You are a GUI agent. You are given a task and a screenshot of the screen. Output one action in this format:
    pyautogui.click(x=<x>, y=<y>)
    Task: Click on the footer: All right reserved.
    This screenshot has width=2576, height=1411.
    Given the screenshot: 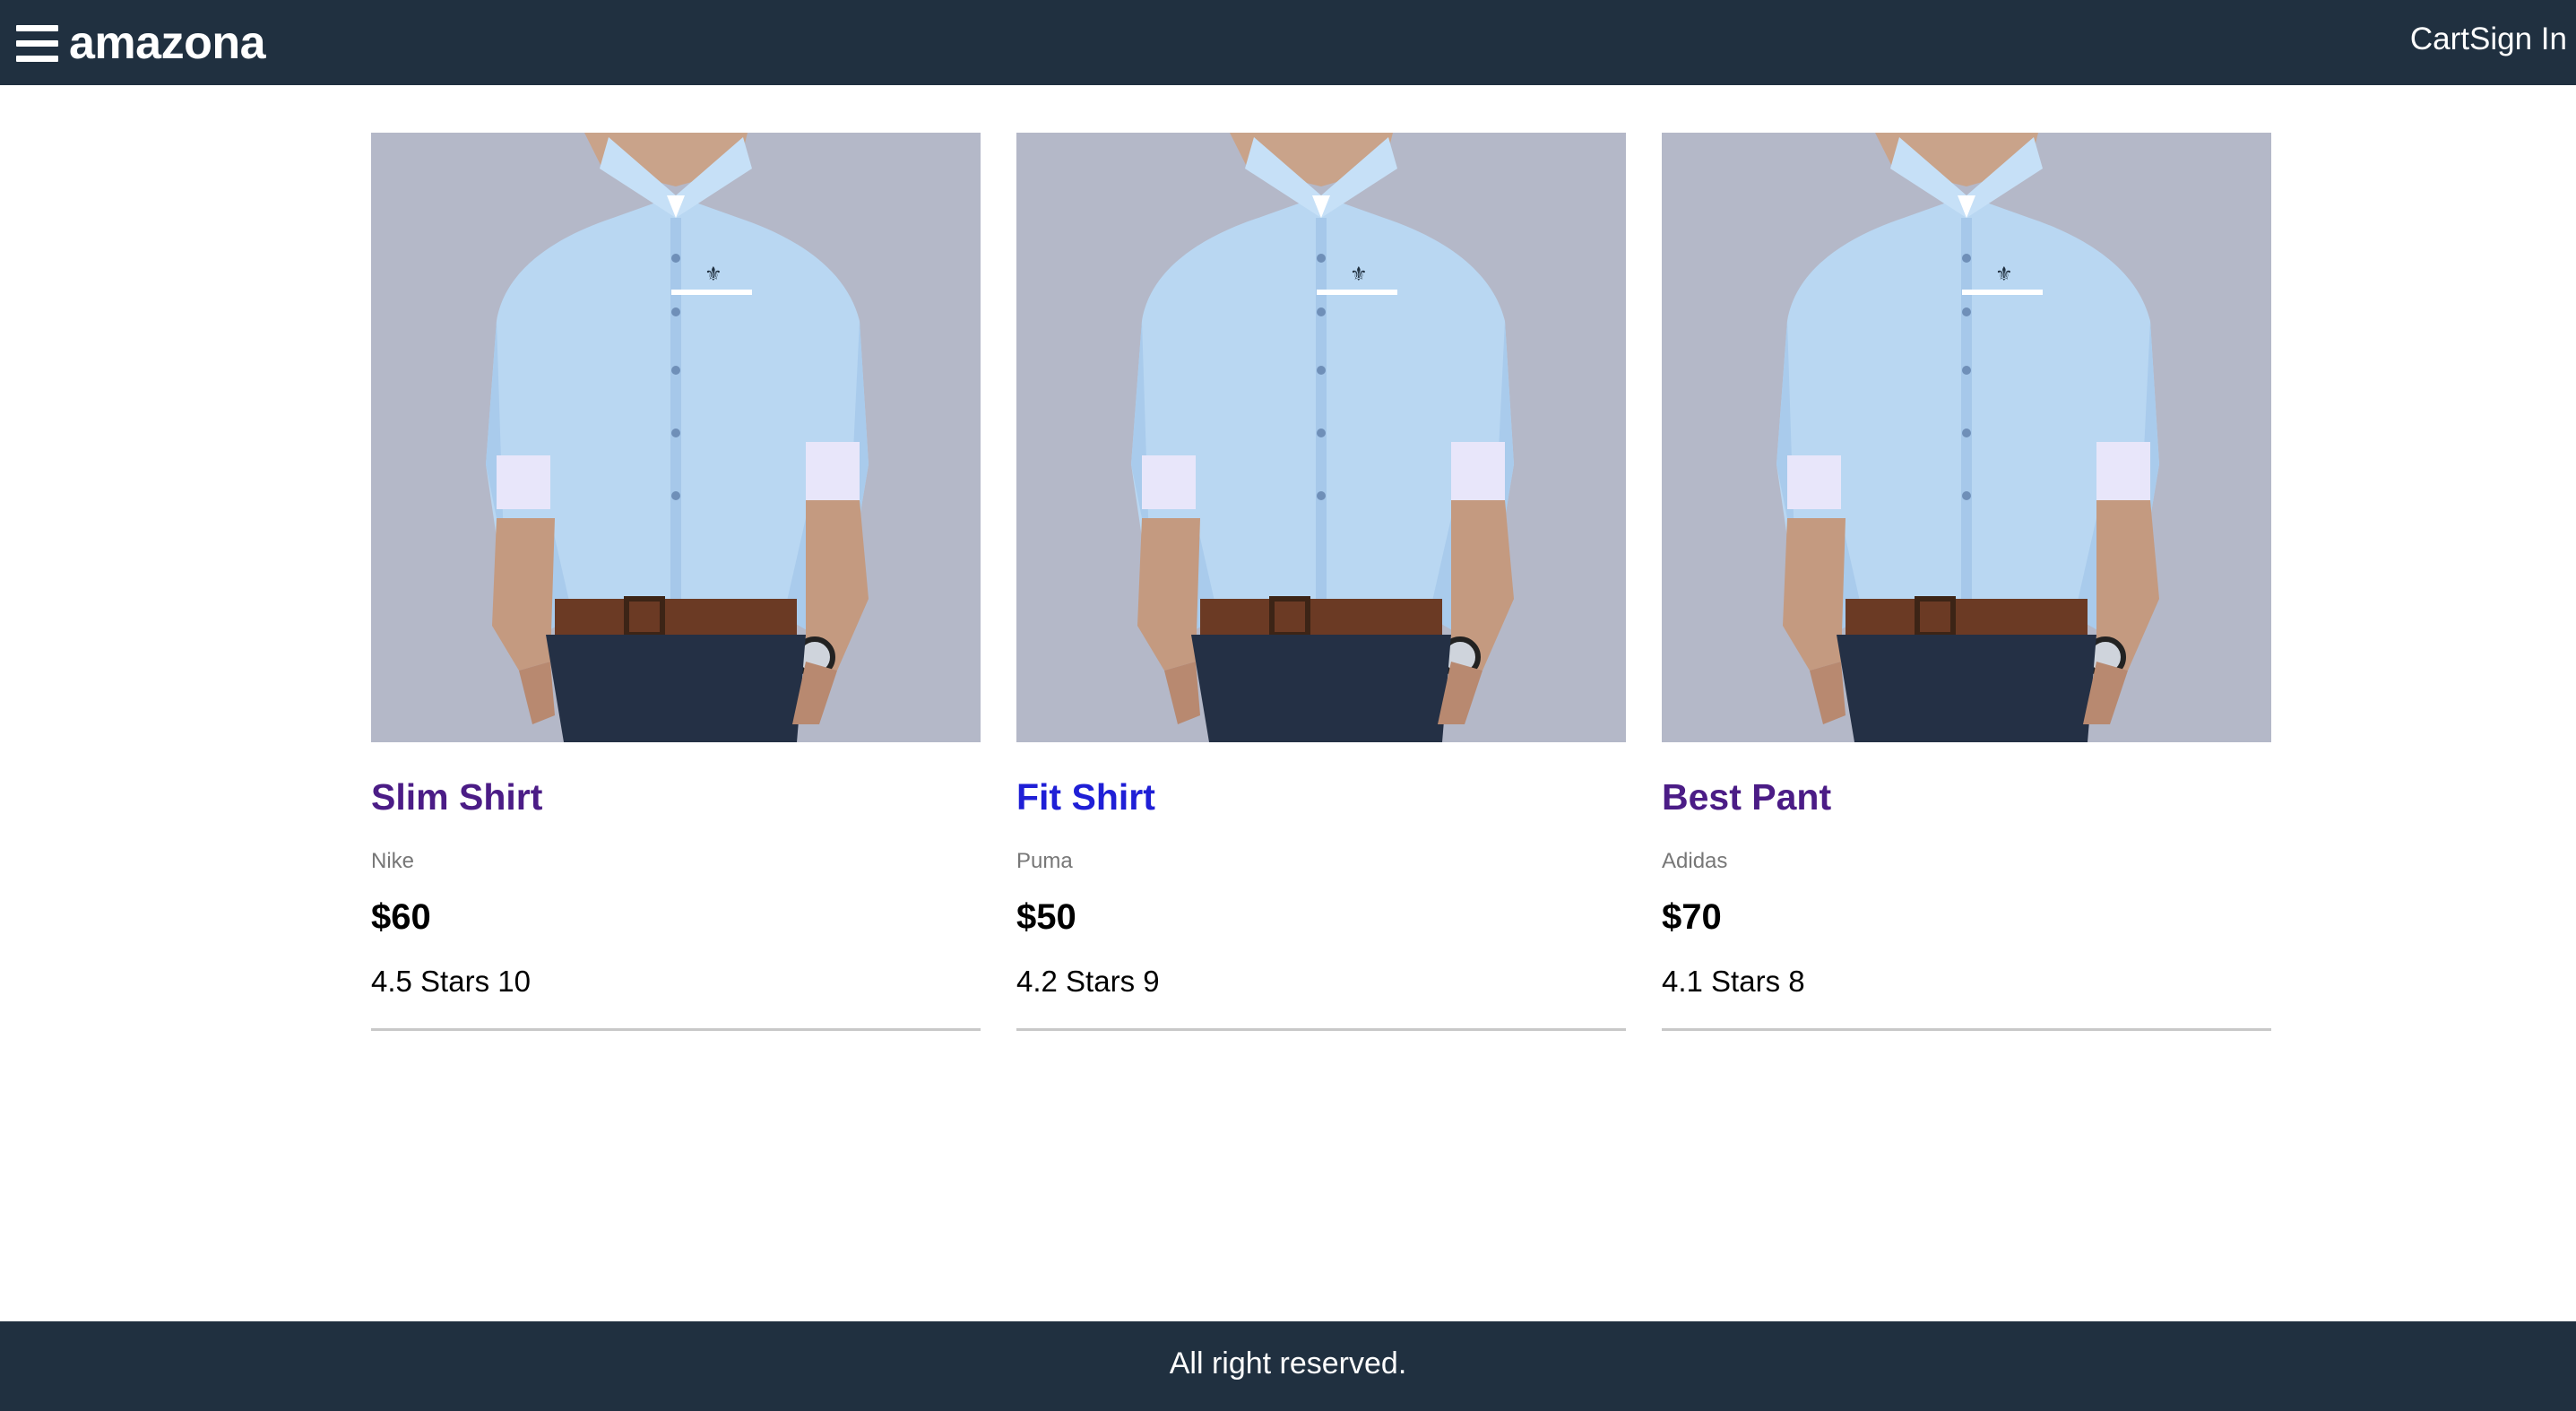 What is the action you would take?
    pyautogui.click(x=1288, y=1366)
    